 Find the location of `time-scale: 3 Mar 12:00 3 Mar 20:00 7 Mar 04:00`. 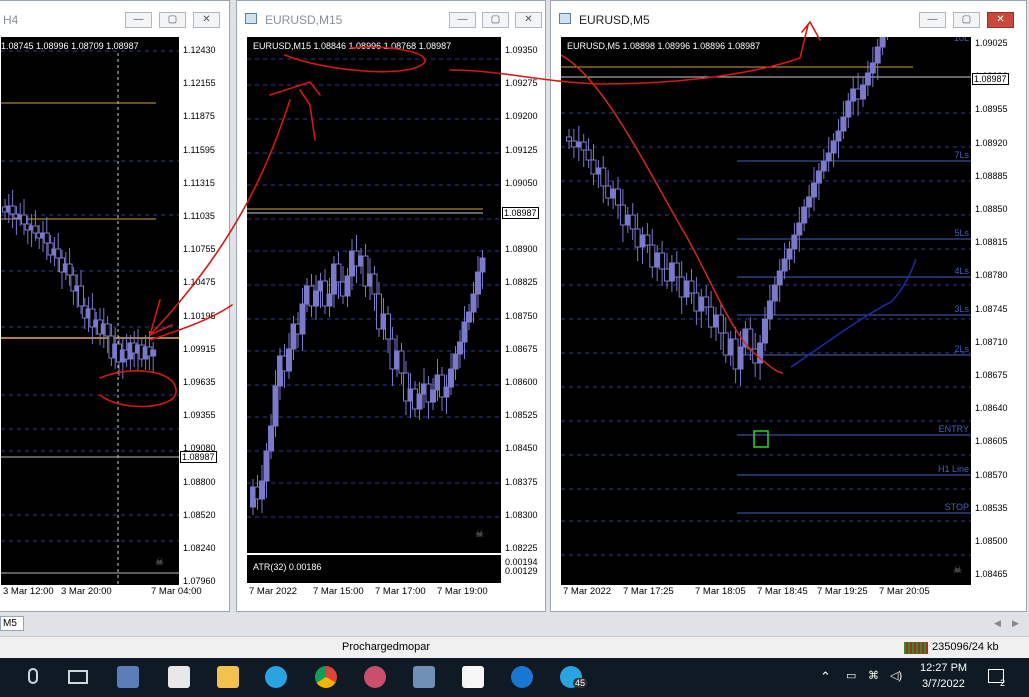

time-scale: 3 Mar 12:00 3 Mar 20:00 7 Mar 04:00 is located at coordinates (115, 593).